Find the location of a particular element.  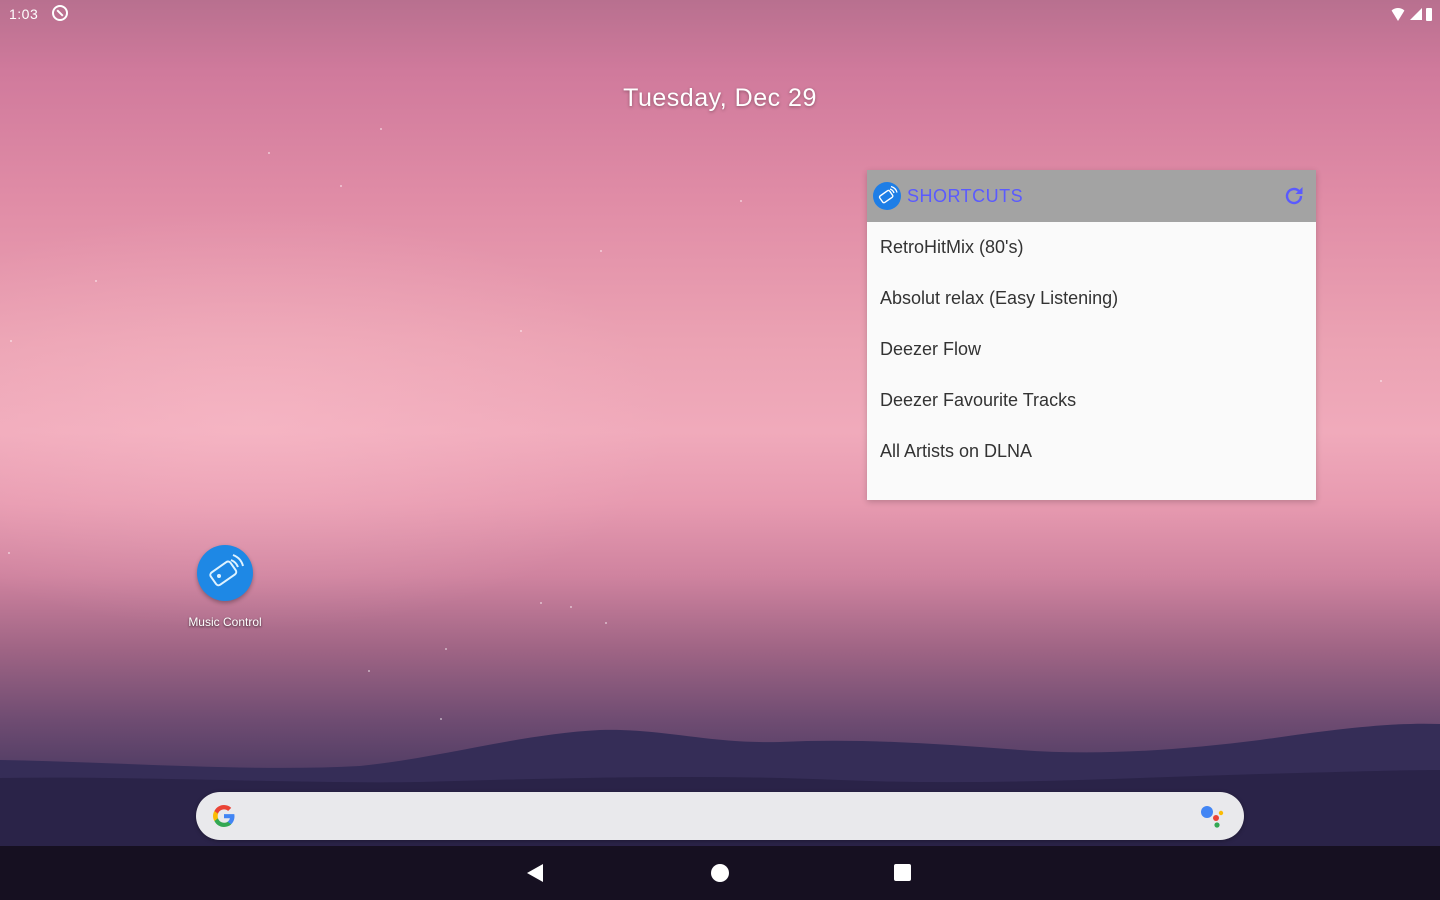

shortcut-item-deezer-favourite-tracks: Deezer Favourite Tracks is located at coordinates (1091, 400).